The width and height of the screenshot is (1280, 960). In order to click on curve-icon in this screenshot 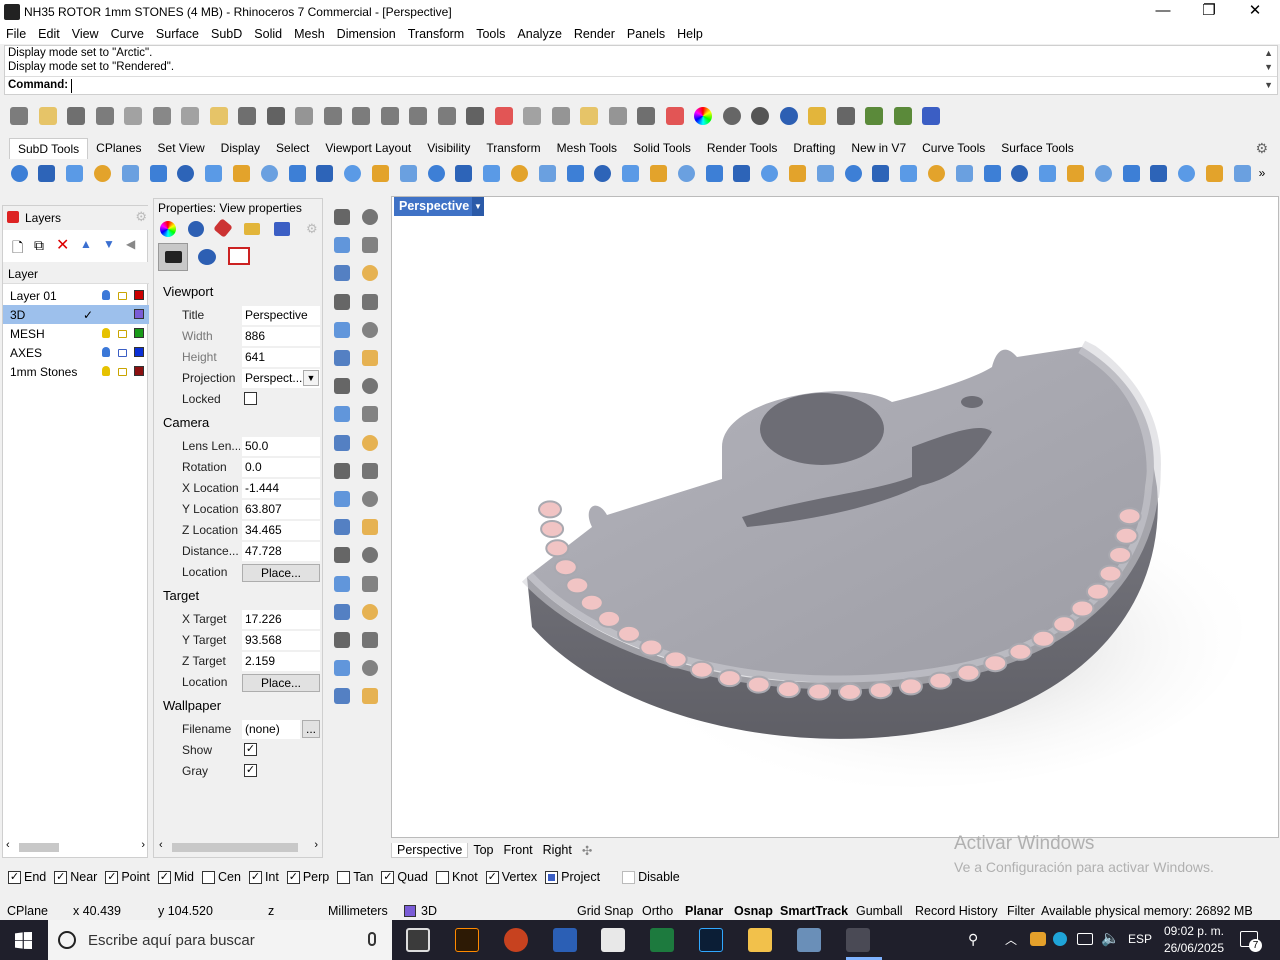, I will do `click(370, 245)`.